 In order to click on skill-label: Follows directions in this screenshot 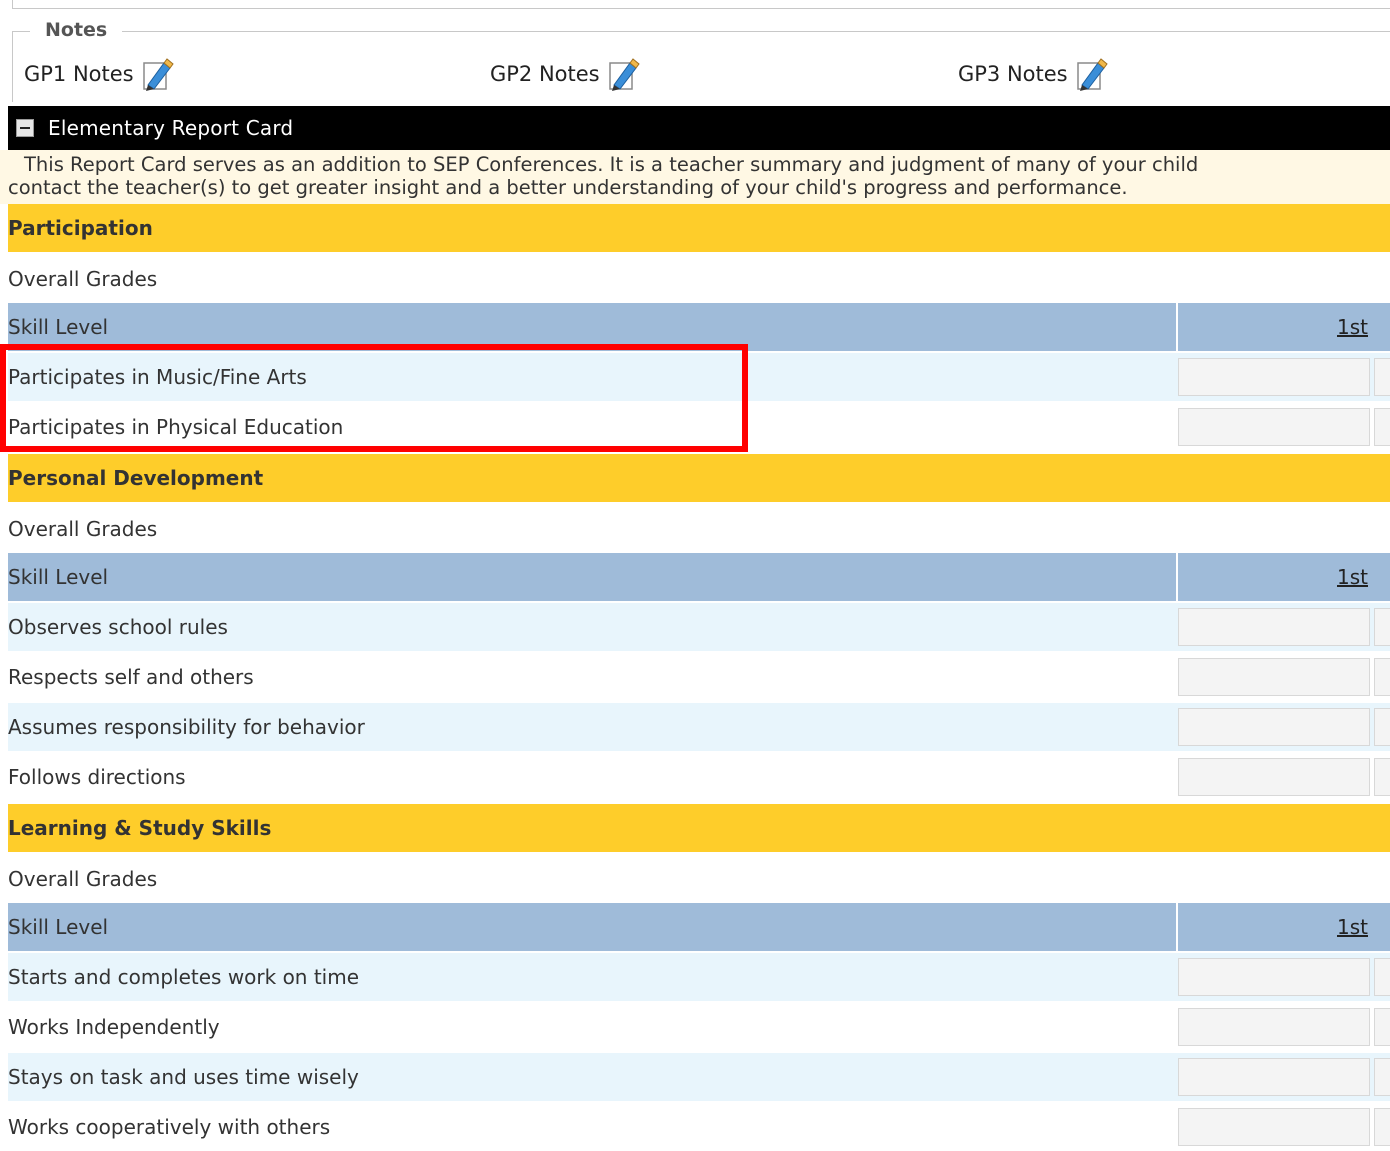, I will do `click(97, 777)`.